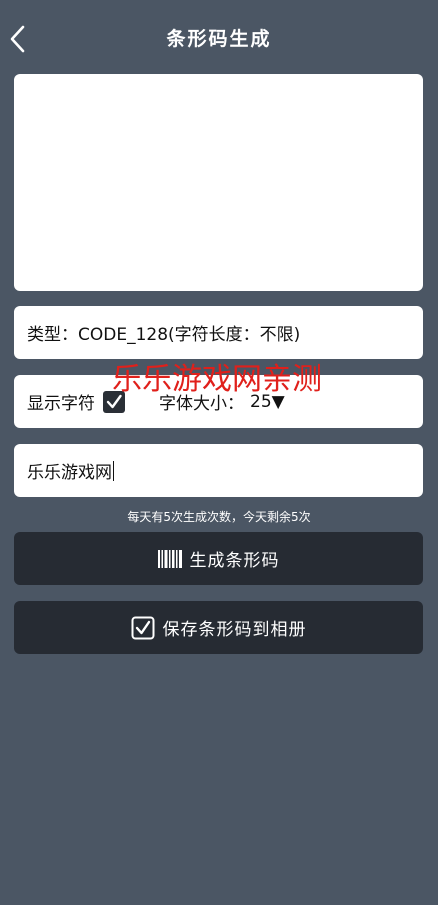  What do you see at coordinates (52, 335) in the screenshot?
I see `type-label: 类型：` at bounding box center [52, 335].